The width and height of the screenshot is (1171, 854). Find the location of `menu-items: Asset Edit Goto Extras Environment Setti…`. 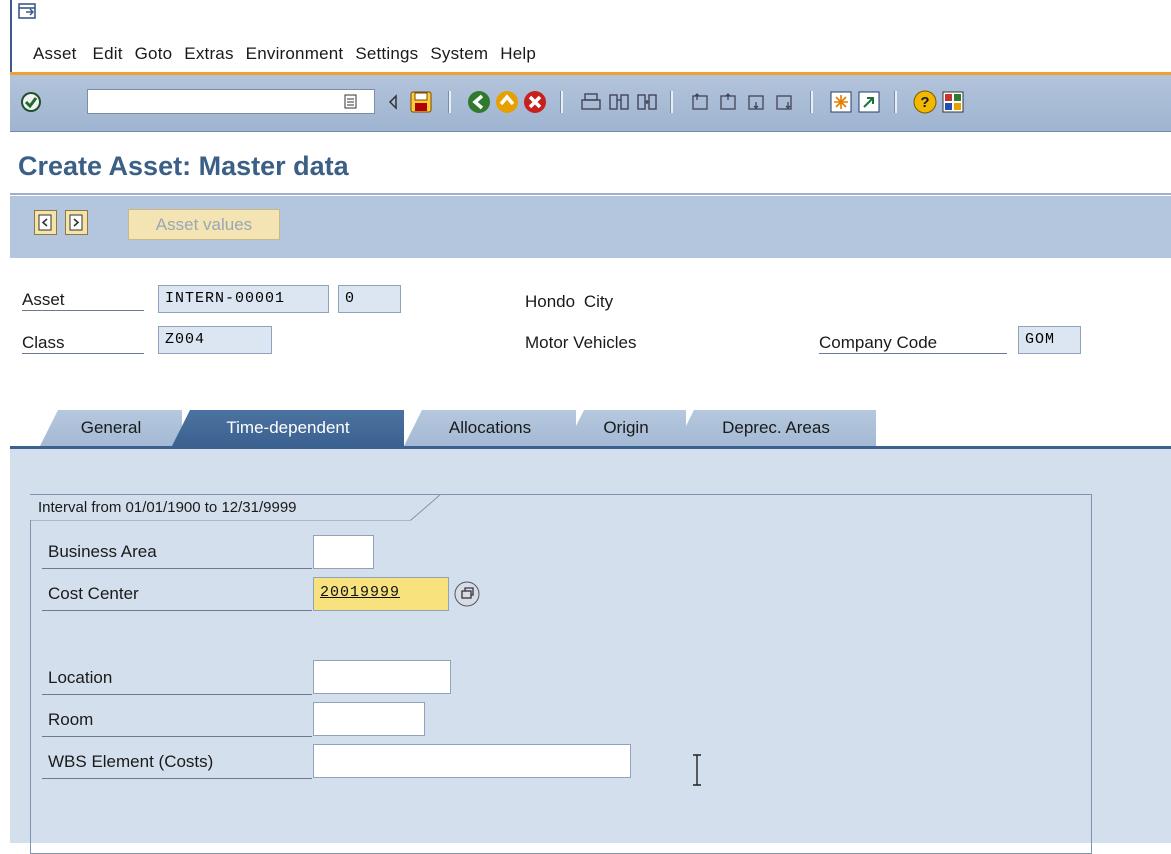

menu-items: Asset Edit Goto Extras Environment Setti… is located at coordinates (290, 54).